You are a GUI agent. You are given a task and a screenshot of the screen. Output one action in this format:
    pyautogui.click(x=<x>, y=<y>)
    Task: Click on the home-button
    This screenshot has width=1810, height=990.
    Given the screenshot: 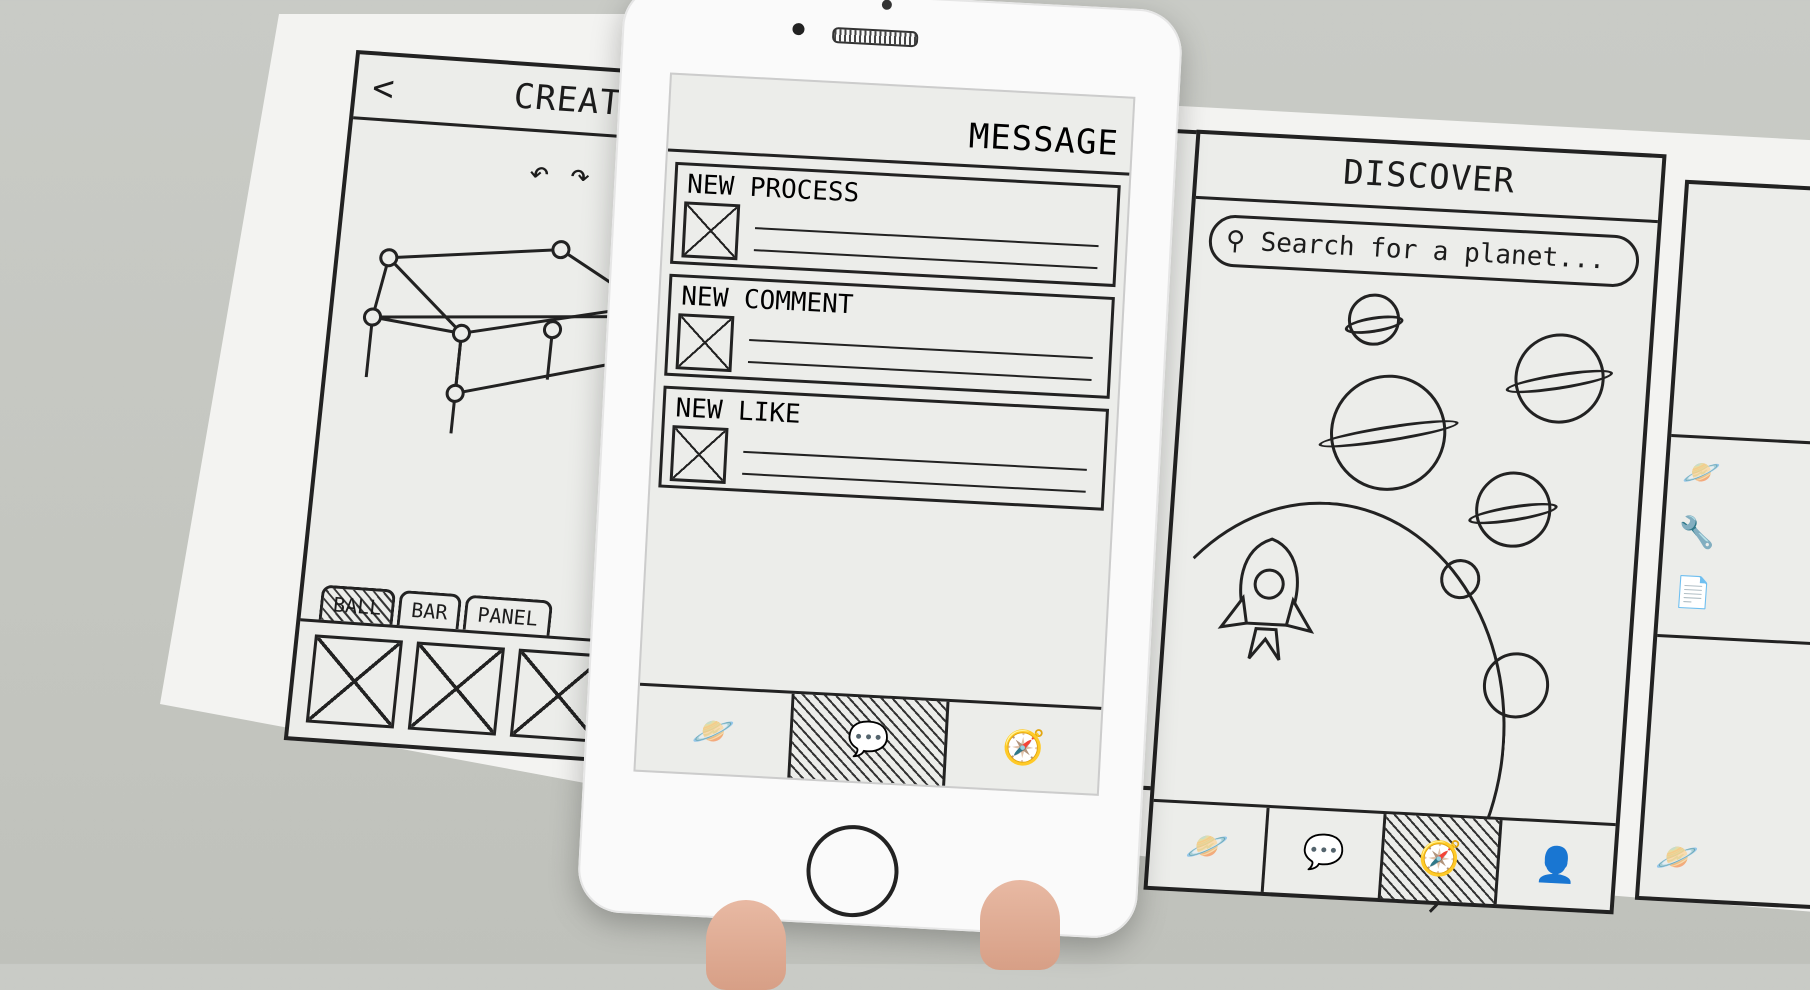 What is the action you would take?
    pyautogui.click(x=852, y=871)
    